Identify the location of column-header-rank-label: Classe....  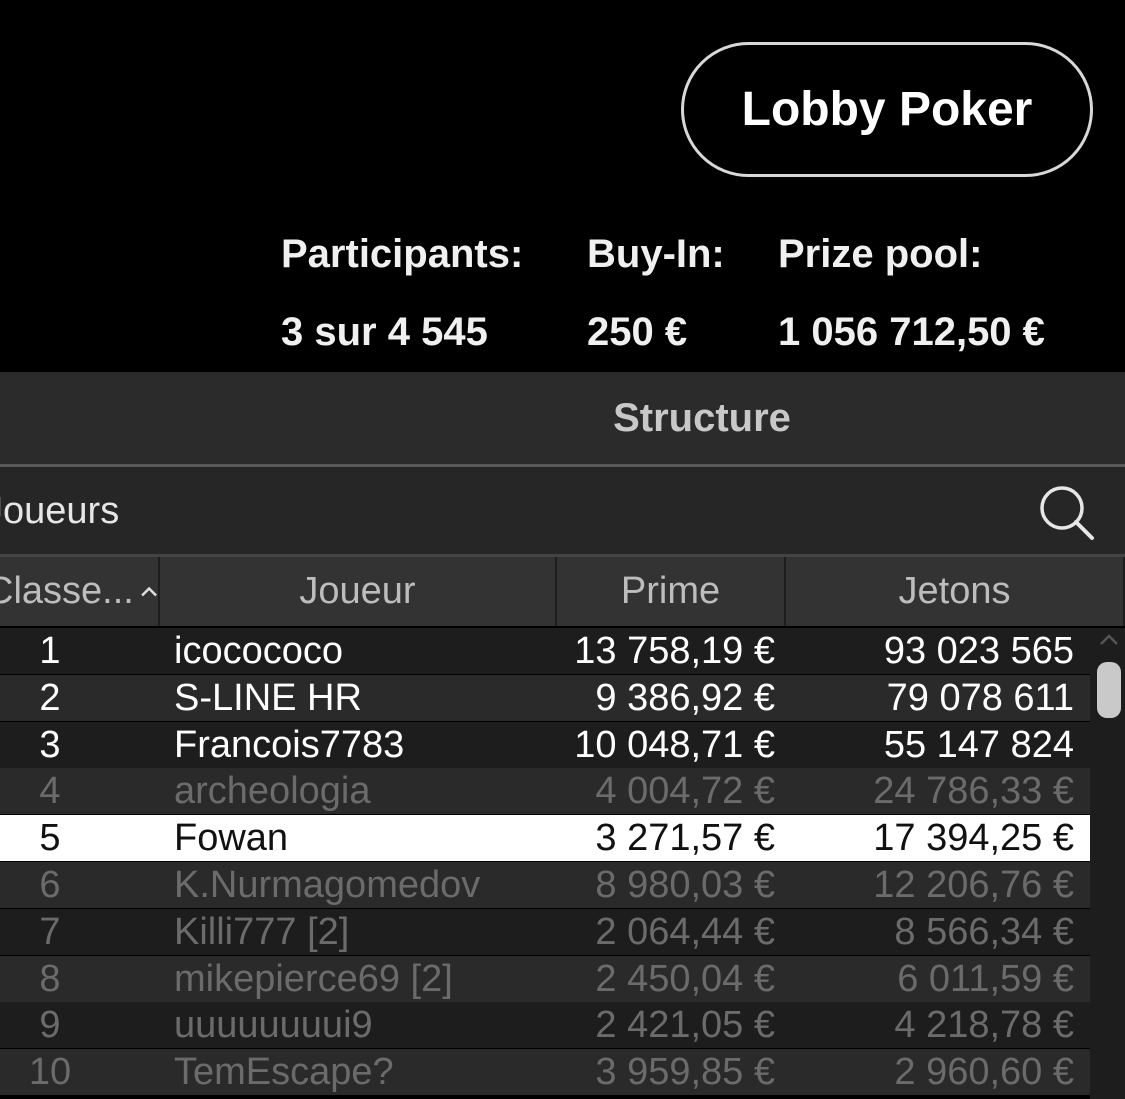
(67, 591).